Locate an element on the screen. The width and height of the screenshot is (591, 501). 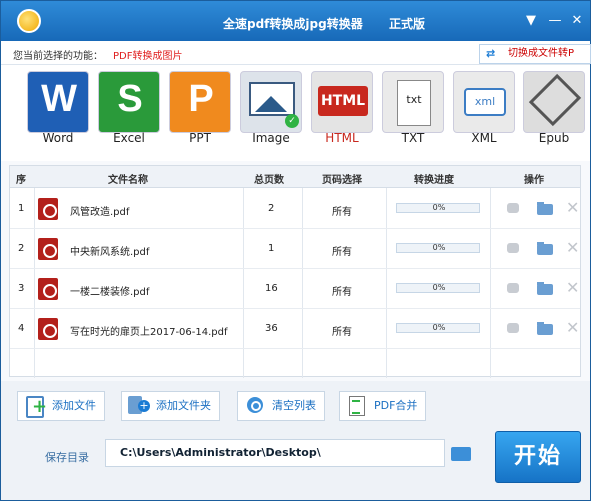
clear-list-button: 清空列表 is located at coordinates (281, 406).